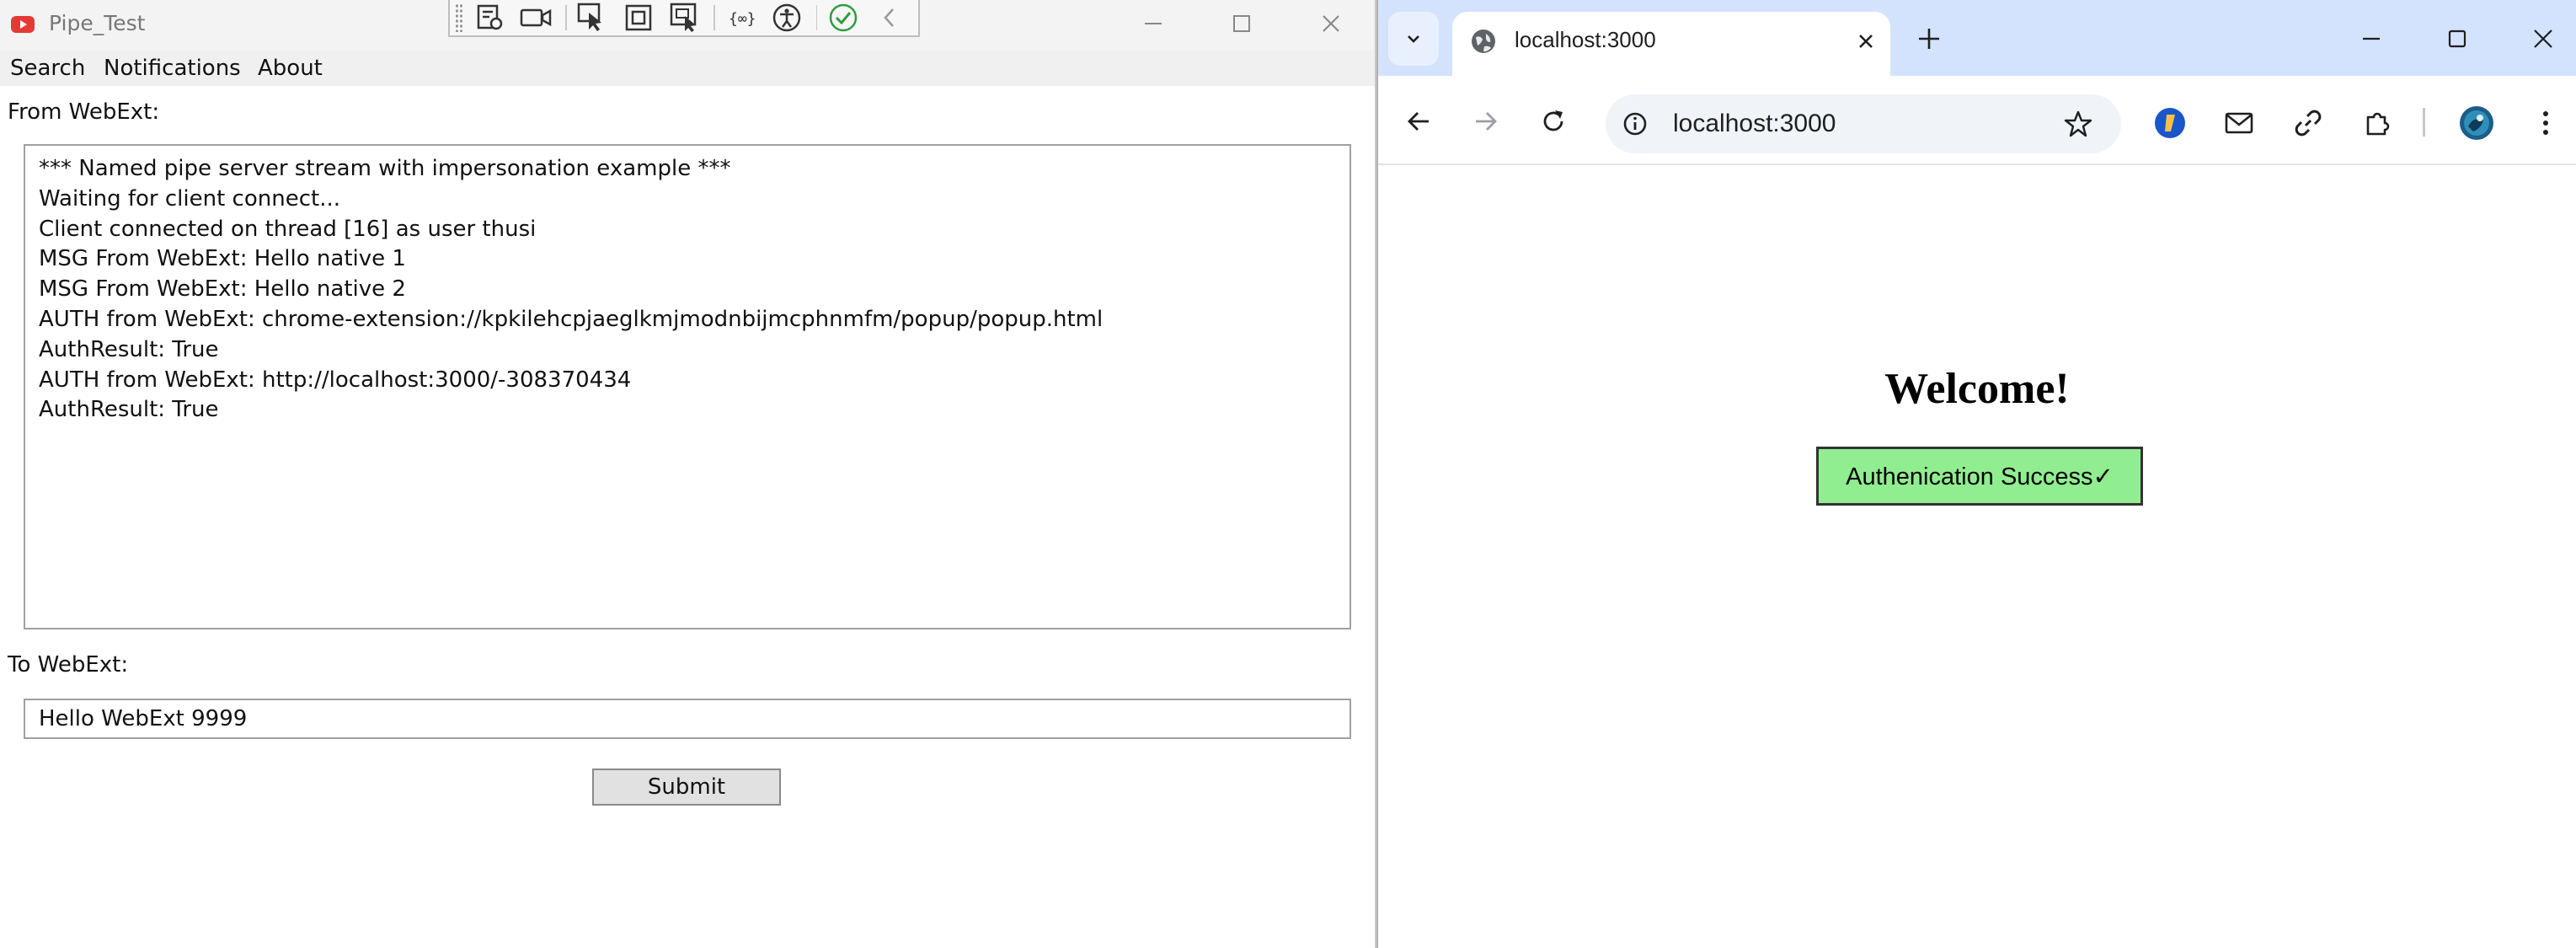 This screenshot has width=2576, height=948. What do you see at coordinates (2476, 123) in the screenshot?
I see `profile-avatar-icon` at bounding box center [2476, 123].